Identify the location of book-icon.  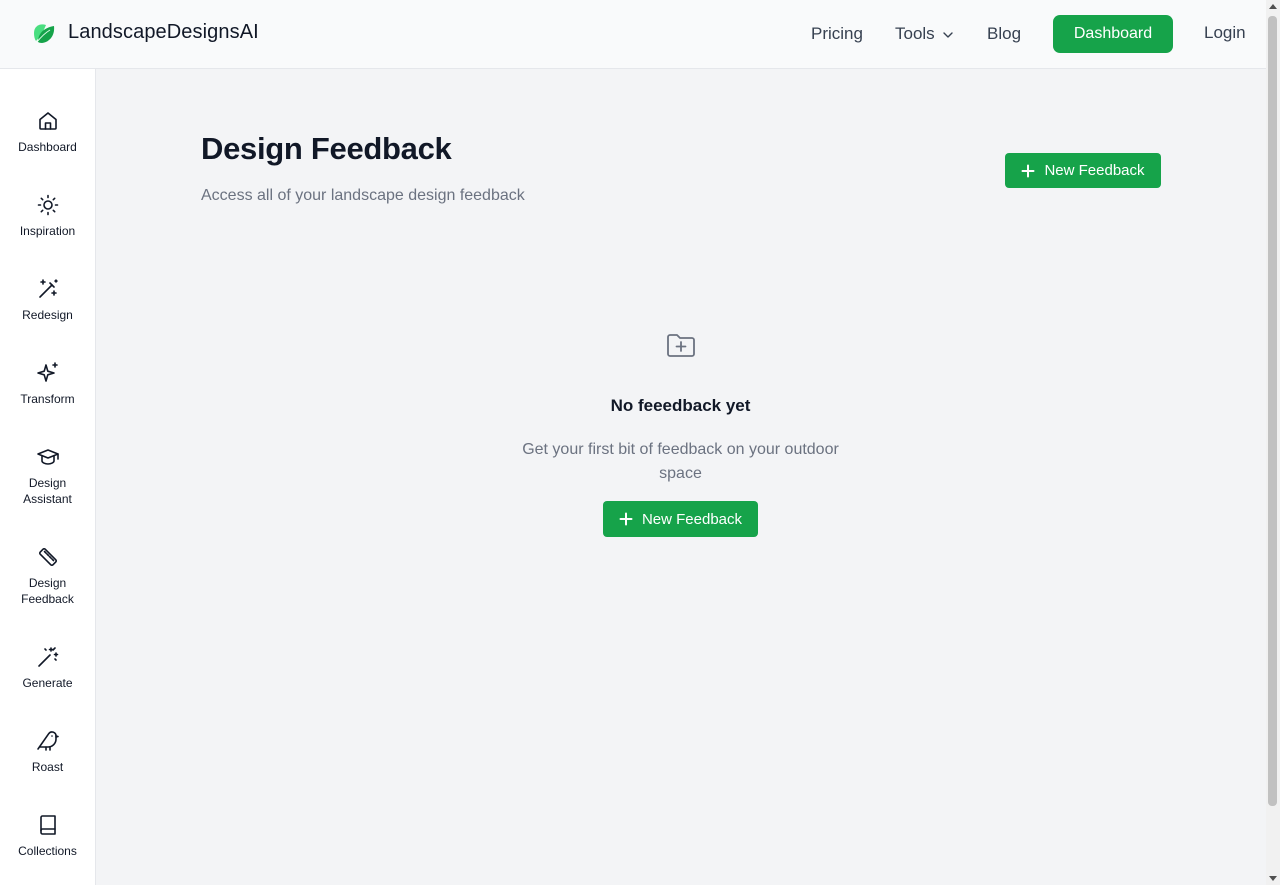
(47, 825).